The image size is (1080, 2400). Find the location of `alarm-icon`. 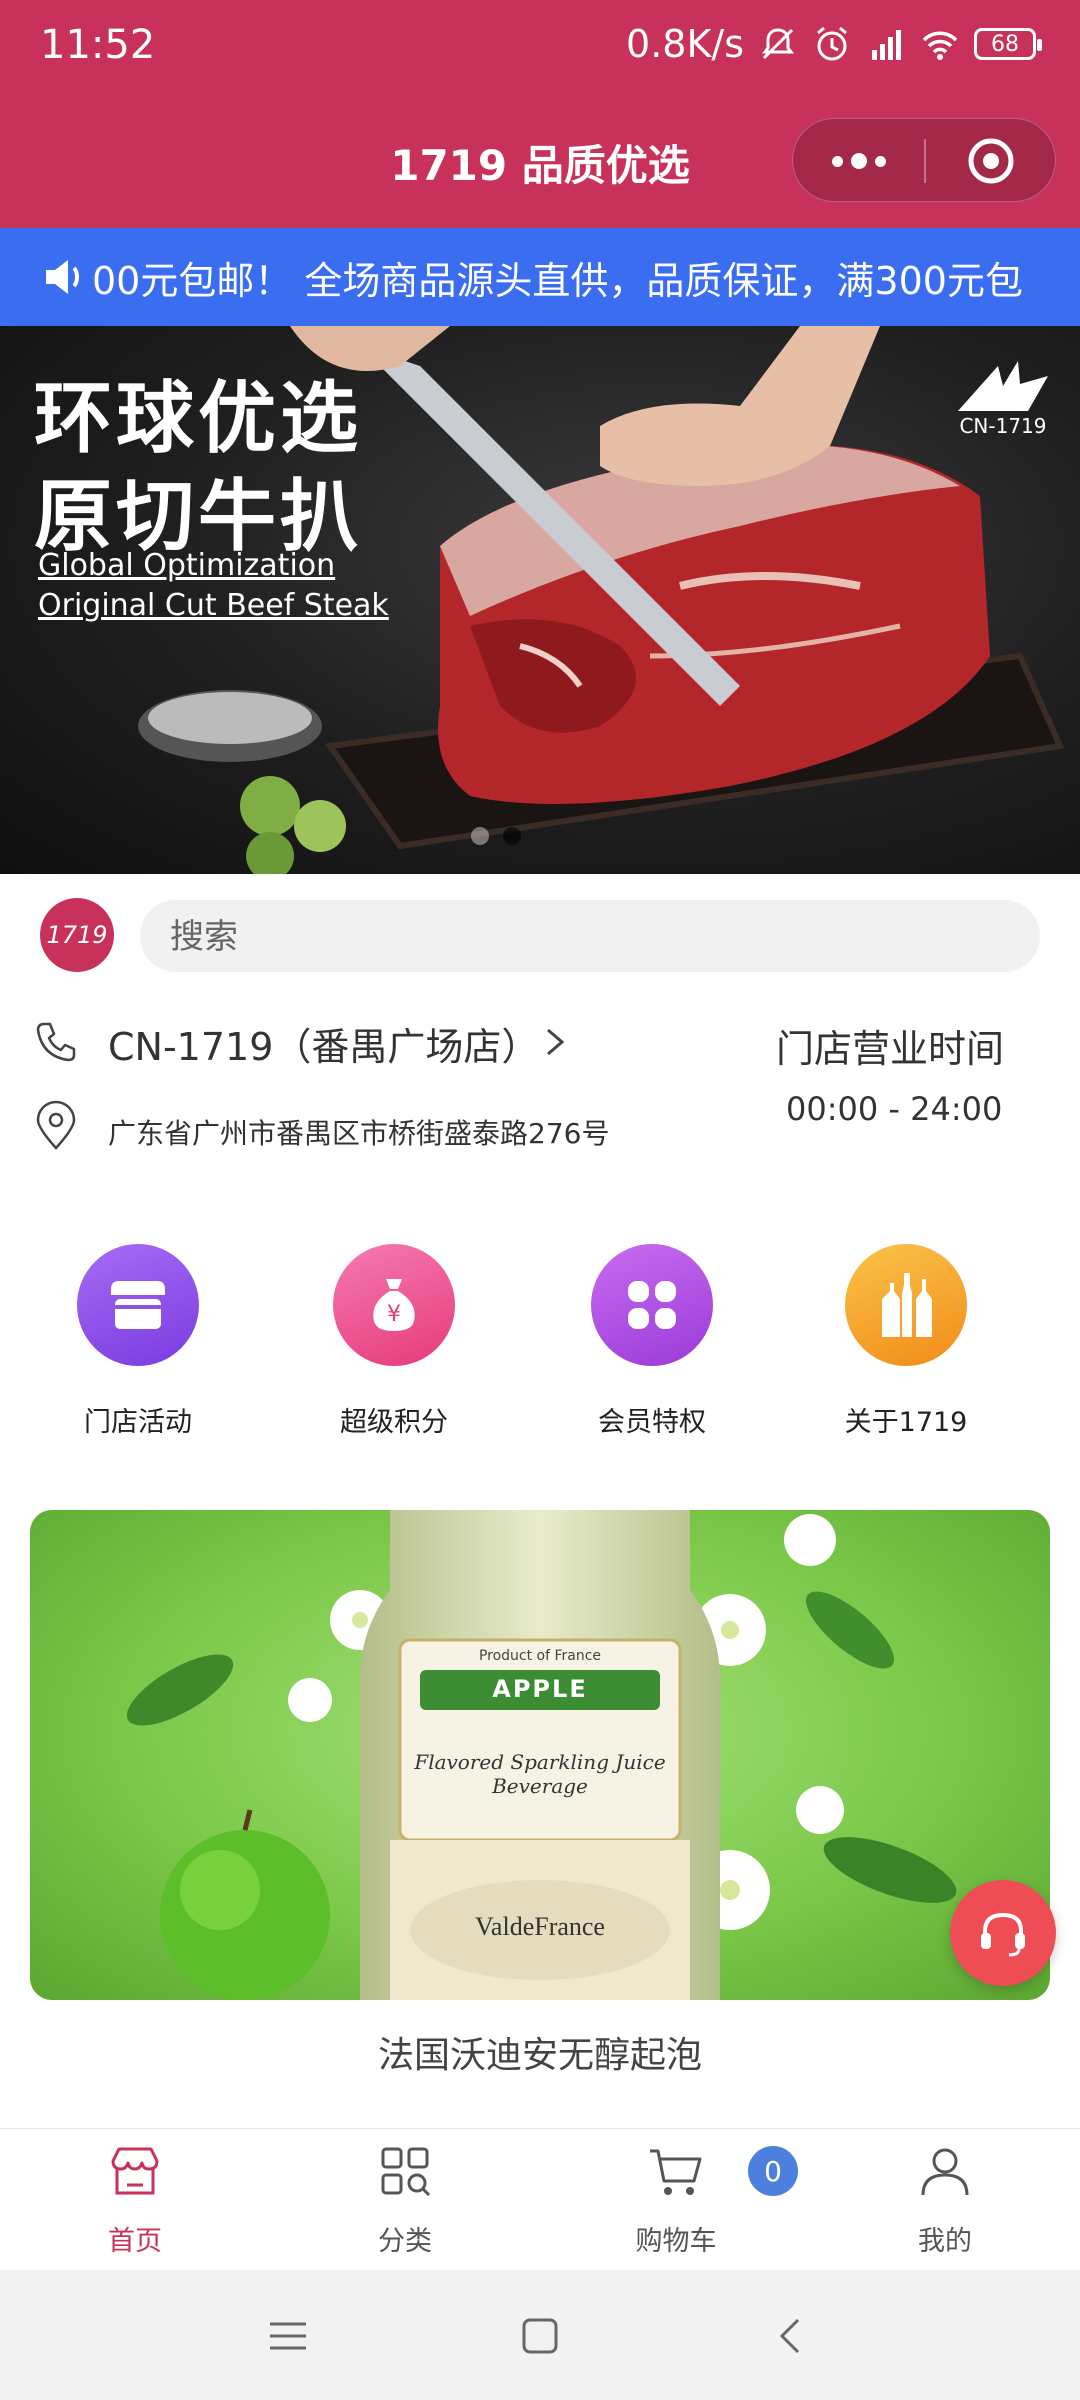

alarm-icon is located at coordinates (832, 43).